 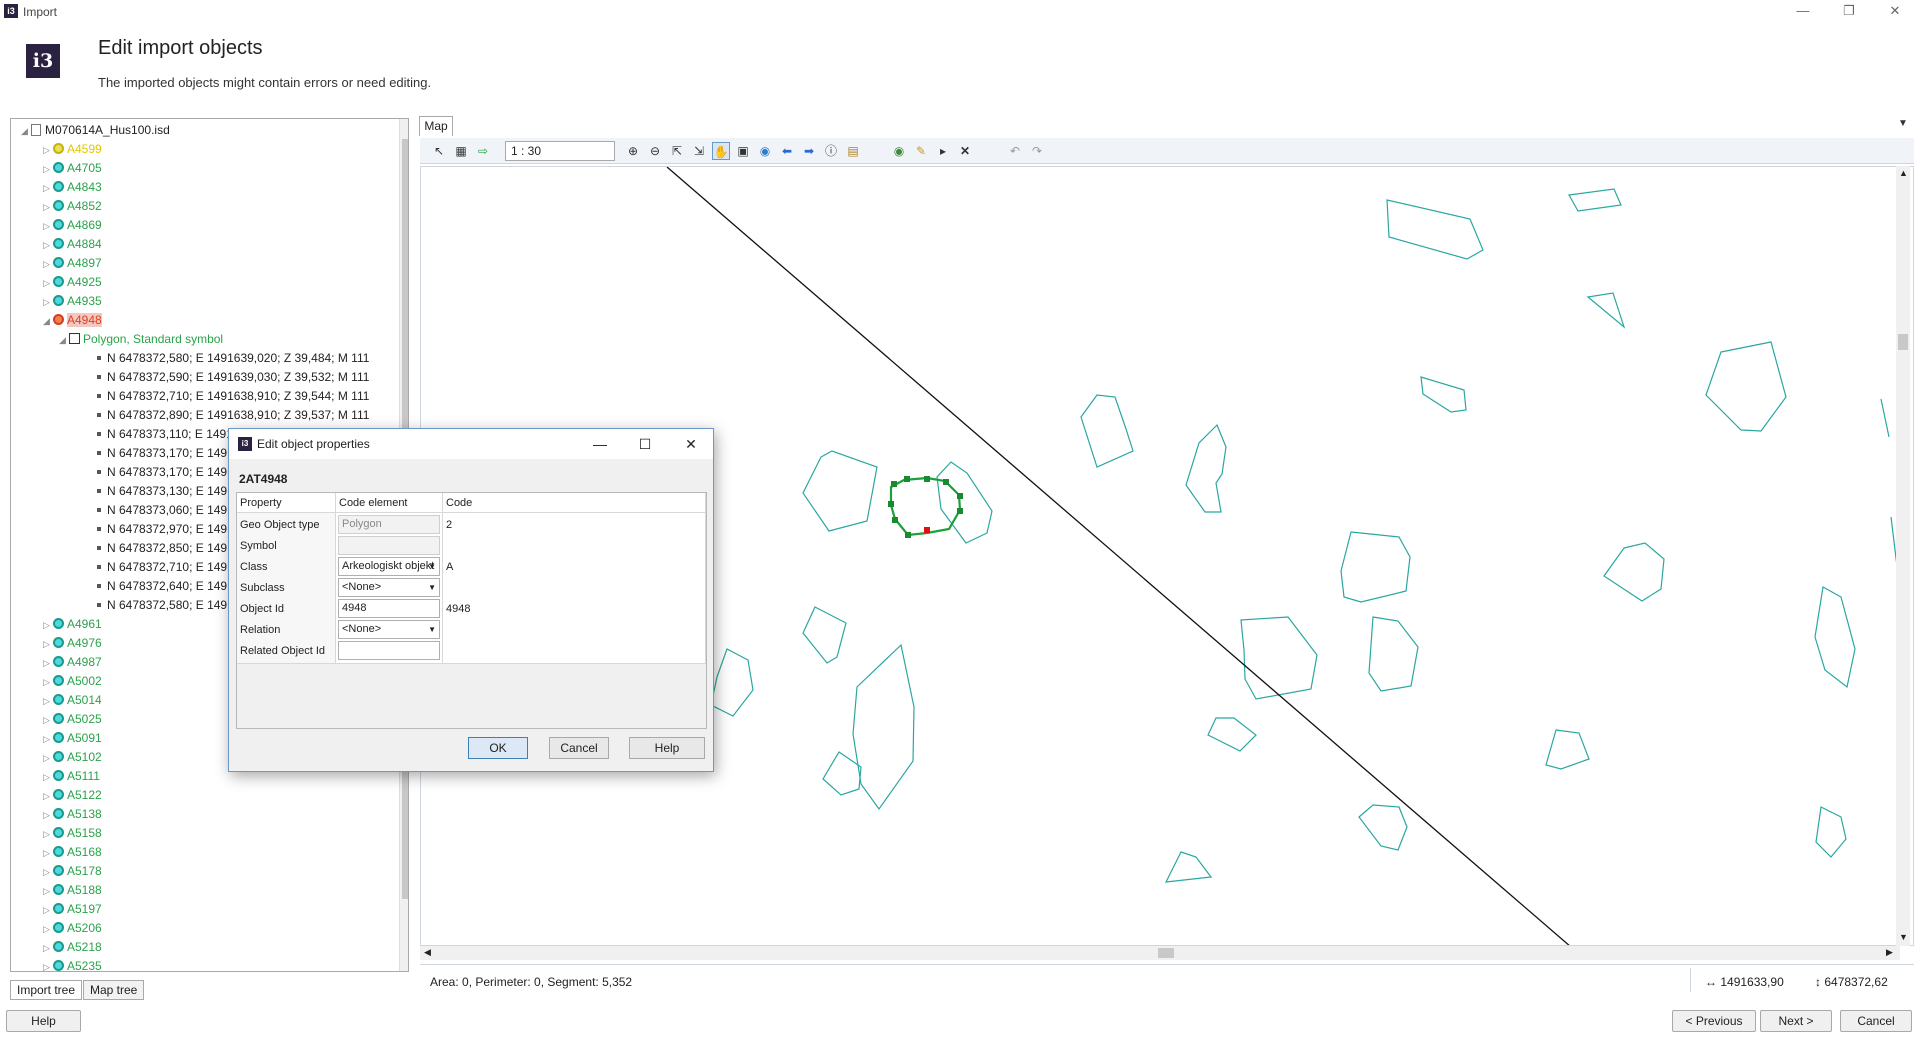 What do you see at coordinates (432, 587) in the screenshot?
I see `dropdown-arrow-icon: ▼` at bounding box center [432, 587].